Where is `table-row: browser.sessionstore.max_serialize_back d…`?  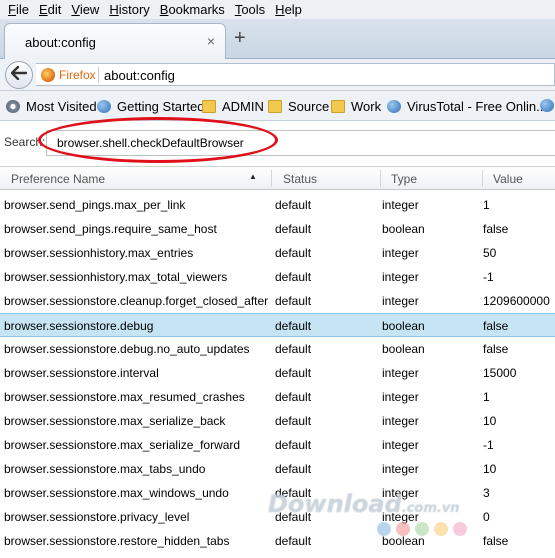
table-row: browser.sessionstore.max_serialize_back d… is located at coordinates (277, 421).